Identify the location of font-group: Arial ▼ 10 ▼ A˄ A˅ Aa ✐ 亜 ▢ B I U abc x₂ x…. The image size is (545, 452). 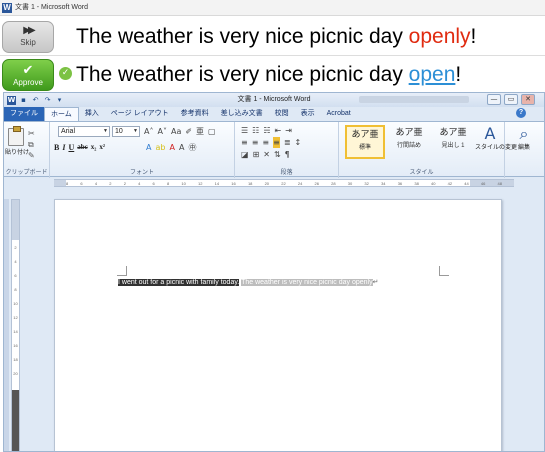
(142, 150).